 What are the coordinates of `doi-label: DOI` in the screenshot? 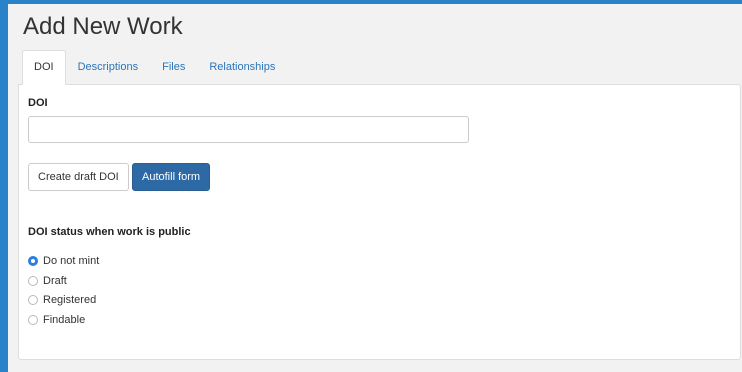 It's located at (38, 103).